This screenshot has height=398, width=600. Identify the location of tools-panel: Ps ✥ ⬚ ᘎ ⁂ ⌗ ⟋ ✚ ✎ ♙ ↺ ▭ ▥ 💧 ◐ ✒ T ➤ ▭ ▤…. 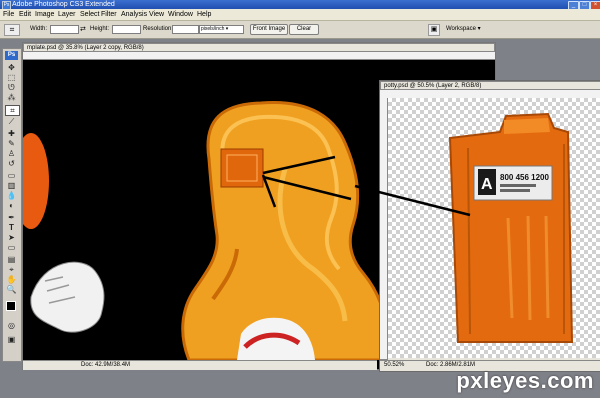
(12, 205).